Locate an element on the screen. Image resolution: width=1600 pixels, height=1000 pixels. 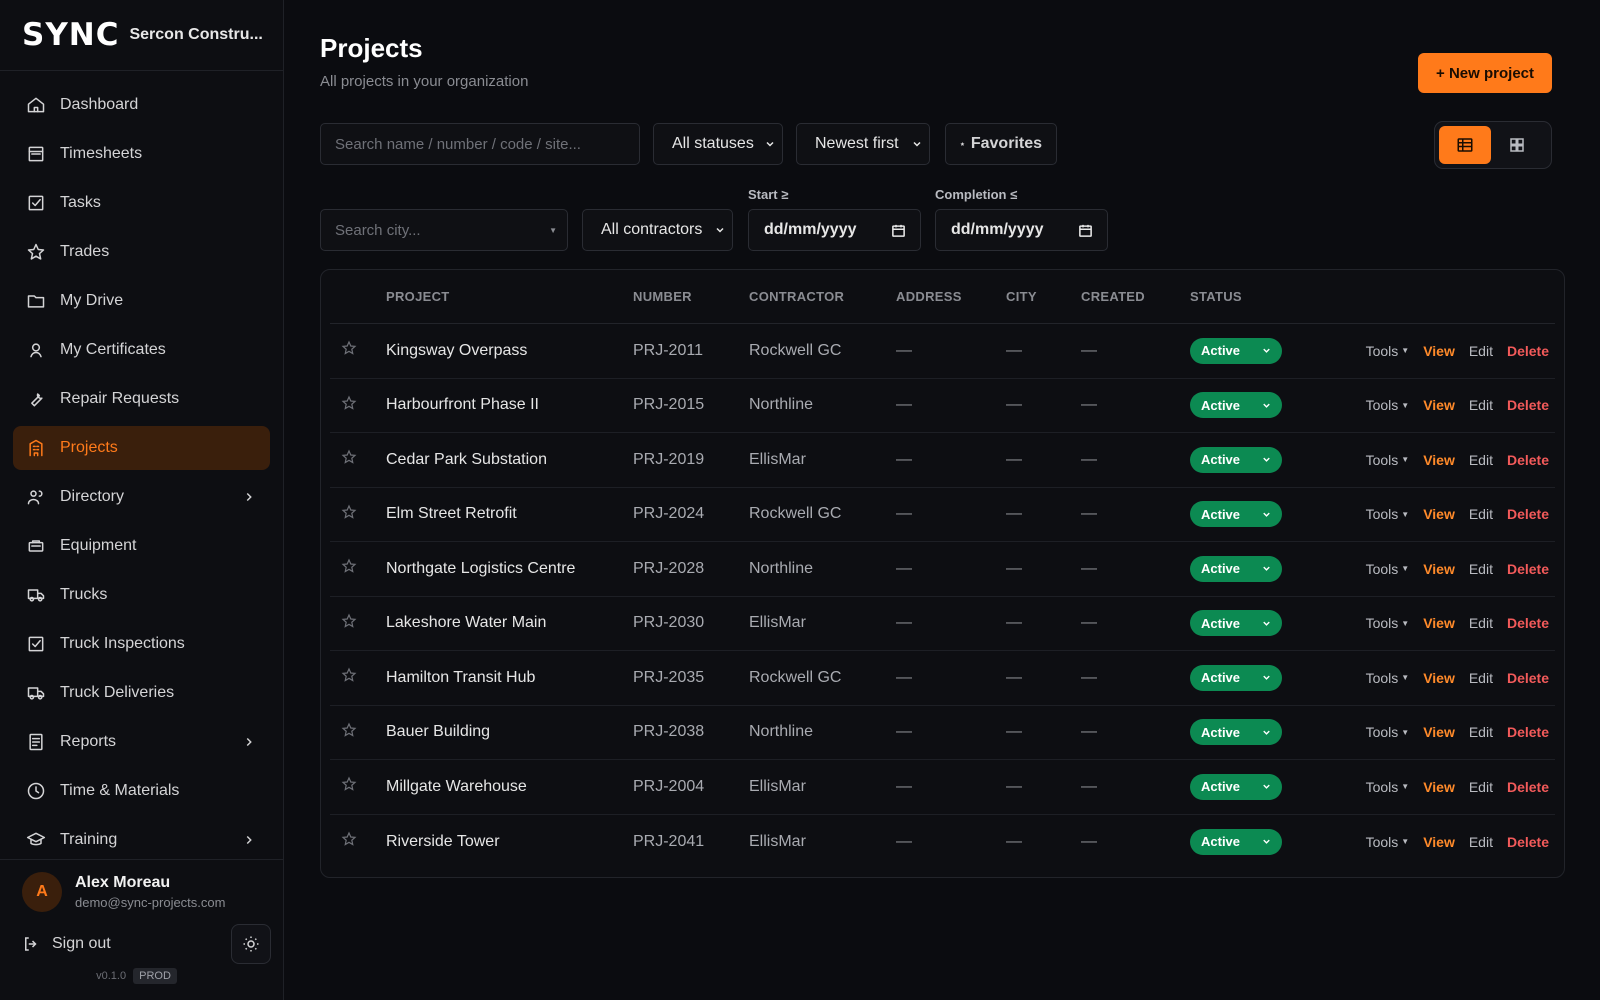
sidebar-item-training: Training is located at coordinates (141, 840).